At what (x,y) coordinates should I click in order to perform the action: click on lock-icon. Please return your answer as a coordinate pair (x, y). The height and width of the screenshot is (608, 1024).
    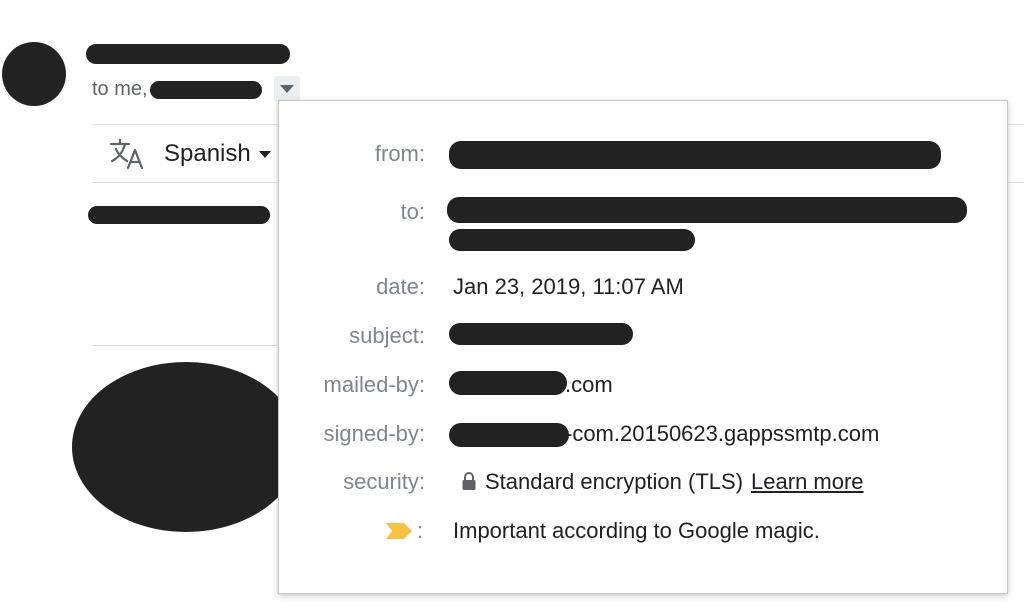
    Looking at the image, I should click on (469, 481).